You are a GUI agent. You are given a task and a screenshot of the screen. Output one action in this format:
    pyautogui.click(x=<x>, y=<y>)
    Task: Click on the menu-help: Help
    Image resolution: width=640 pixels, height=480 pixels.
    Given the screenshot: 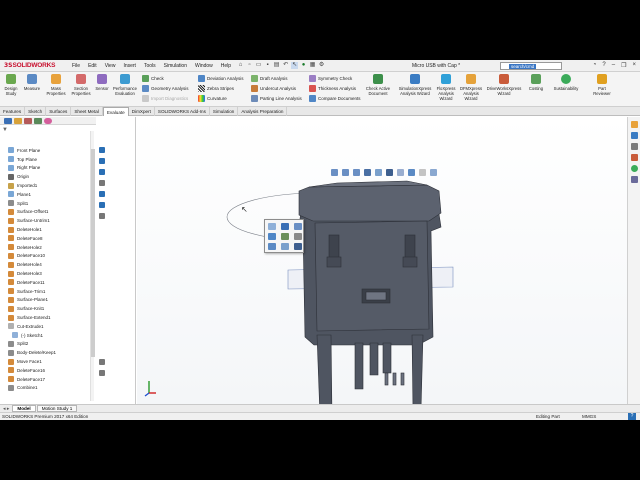 What is the action you would take?
    pyautogui.click(x=226, y=66)
    